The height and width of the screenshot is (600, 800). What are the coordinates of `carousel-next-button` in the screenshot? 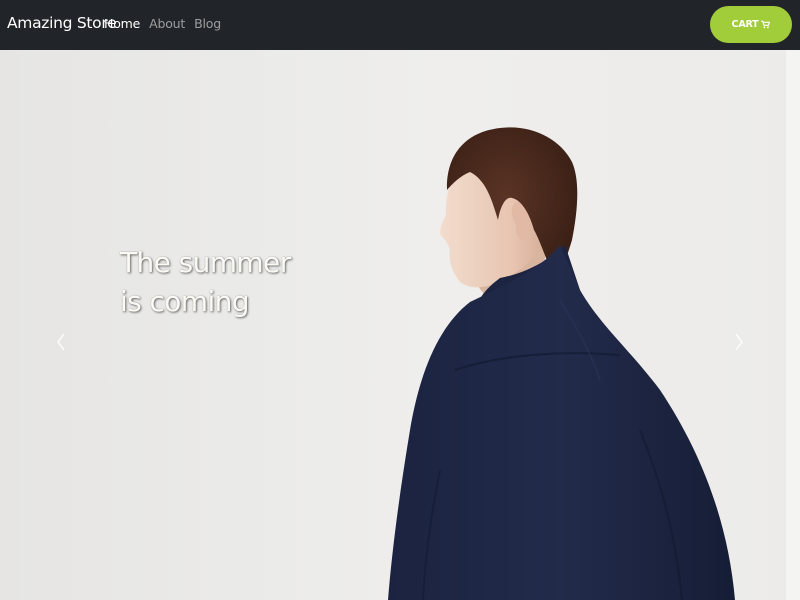 It's located at (739, 342).